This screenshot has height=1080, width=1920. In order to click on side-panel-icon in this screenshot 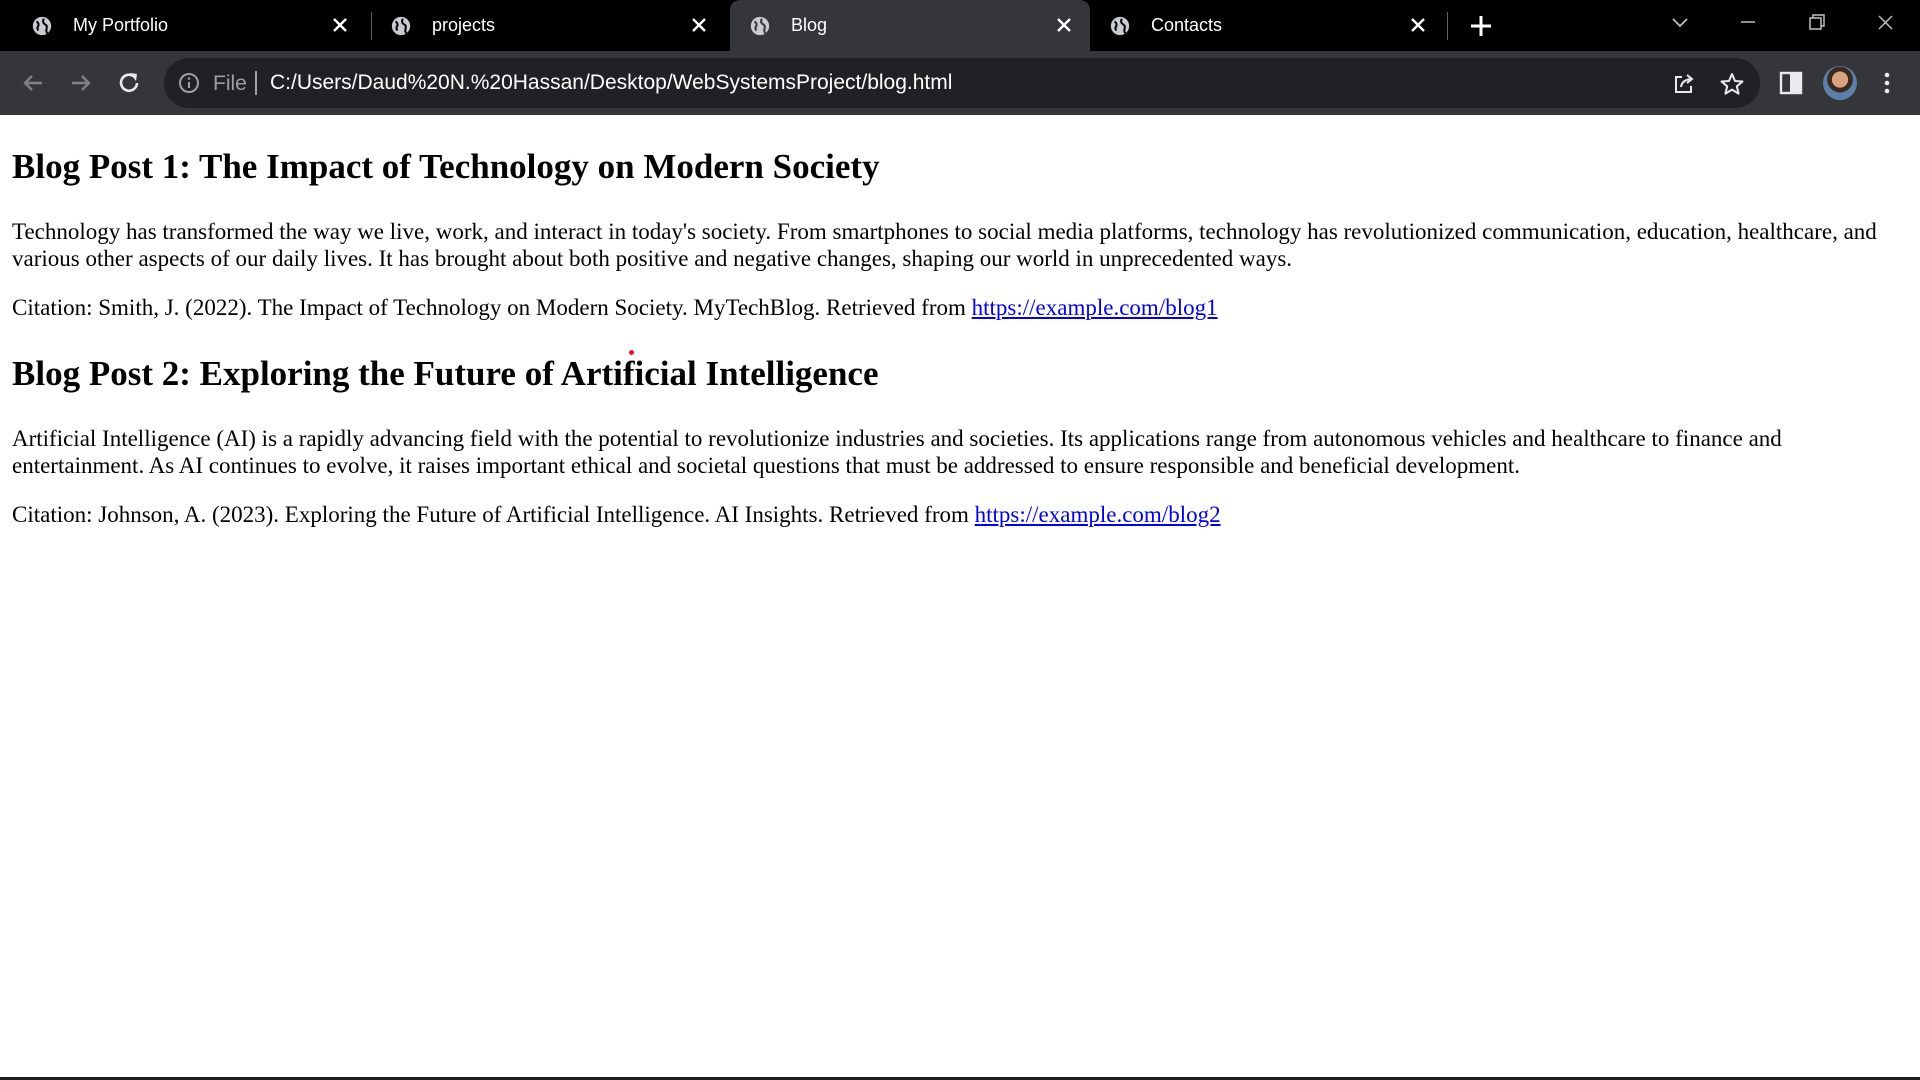, I will do `click(1791, 83)`.